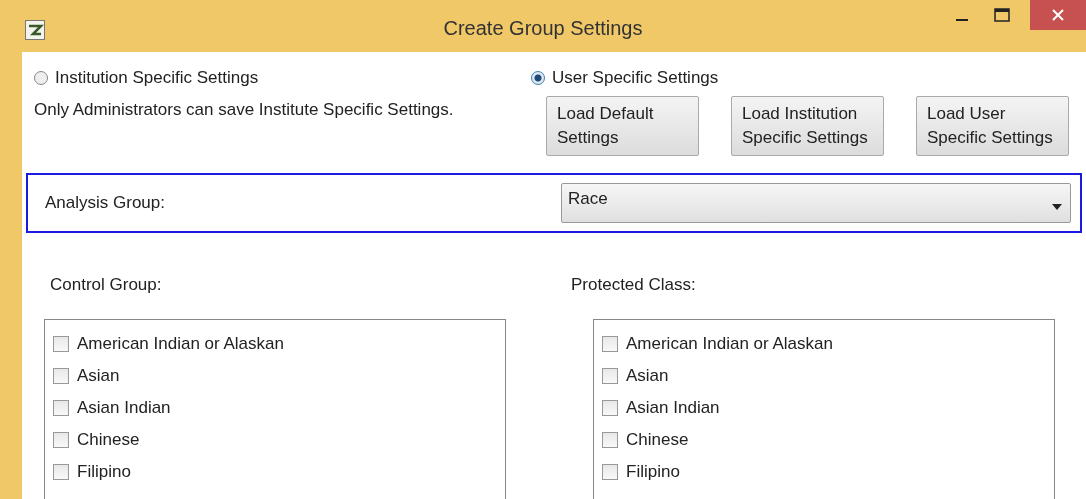 The height and width of the screenshot is (499, 1086). Describe the element at coordinates (779, 78) in the screenshot. I see `radio-option: User Specific Settings` at that location.